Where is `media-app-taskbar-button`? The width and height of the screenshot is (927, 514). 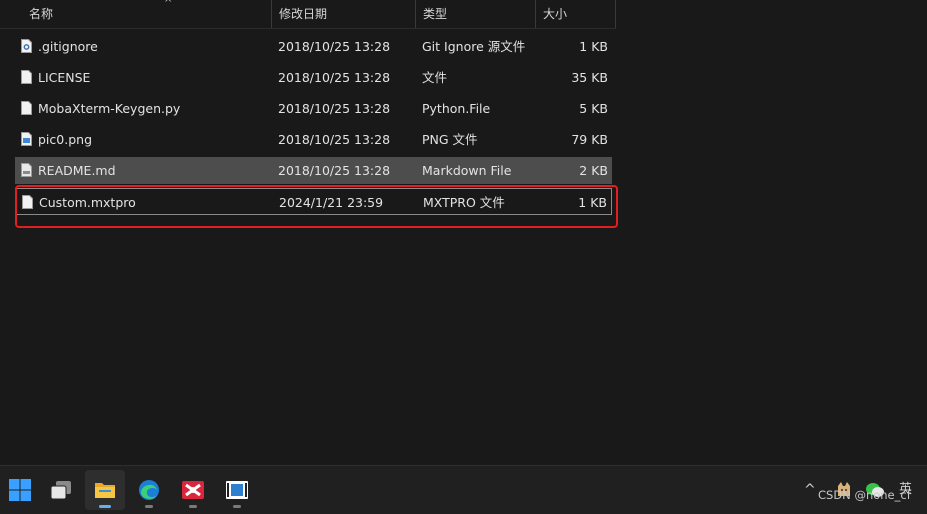
media-app-taskbar-button is located at coordinates (237, 490).